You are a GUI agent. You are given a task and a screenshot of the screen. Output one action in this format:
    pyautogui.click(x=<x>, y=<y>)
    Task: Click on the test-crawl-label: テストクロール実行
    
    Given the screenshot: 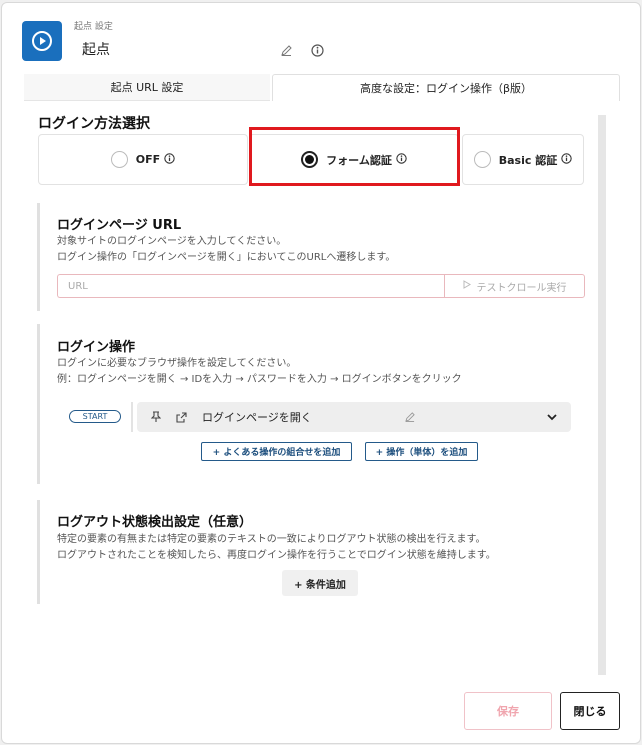 What is the action you would take?
    pyautogui.click(x=521, y=288)
    